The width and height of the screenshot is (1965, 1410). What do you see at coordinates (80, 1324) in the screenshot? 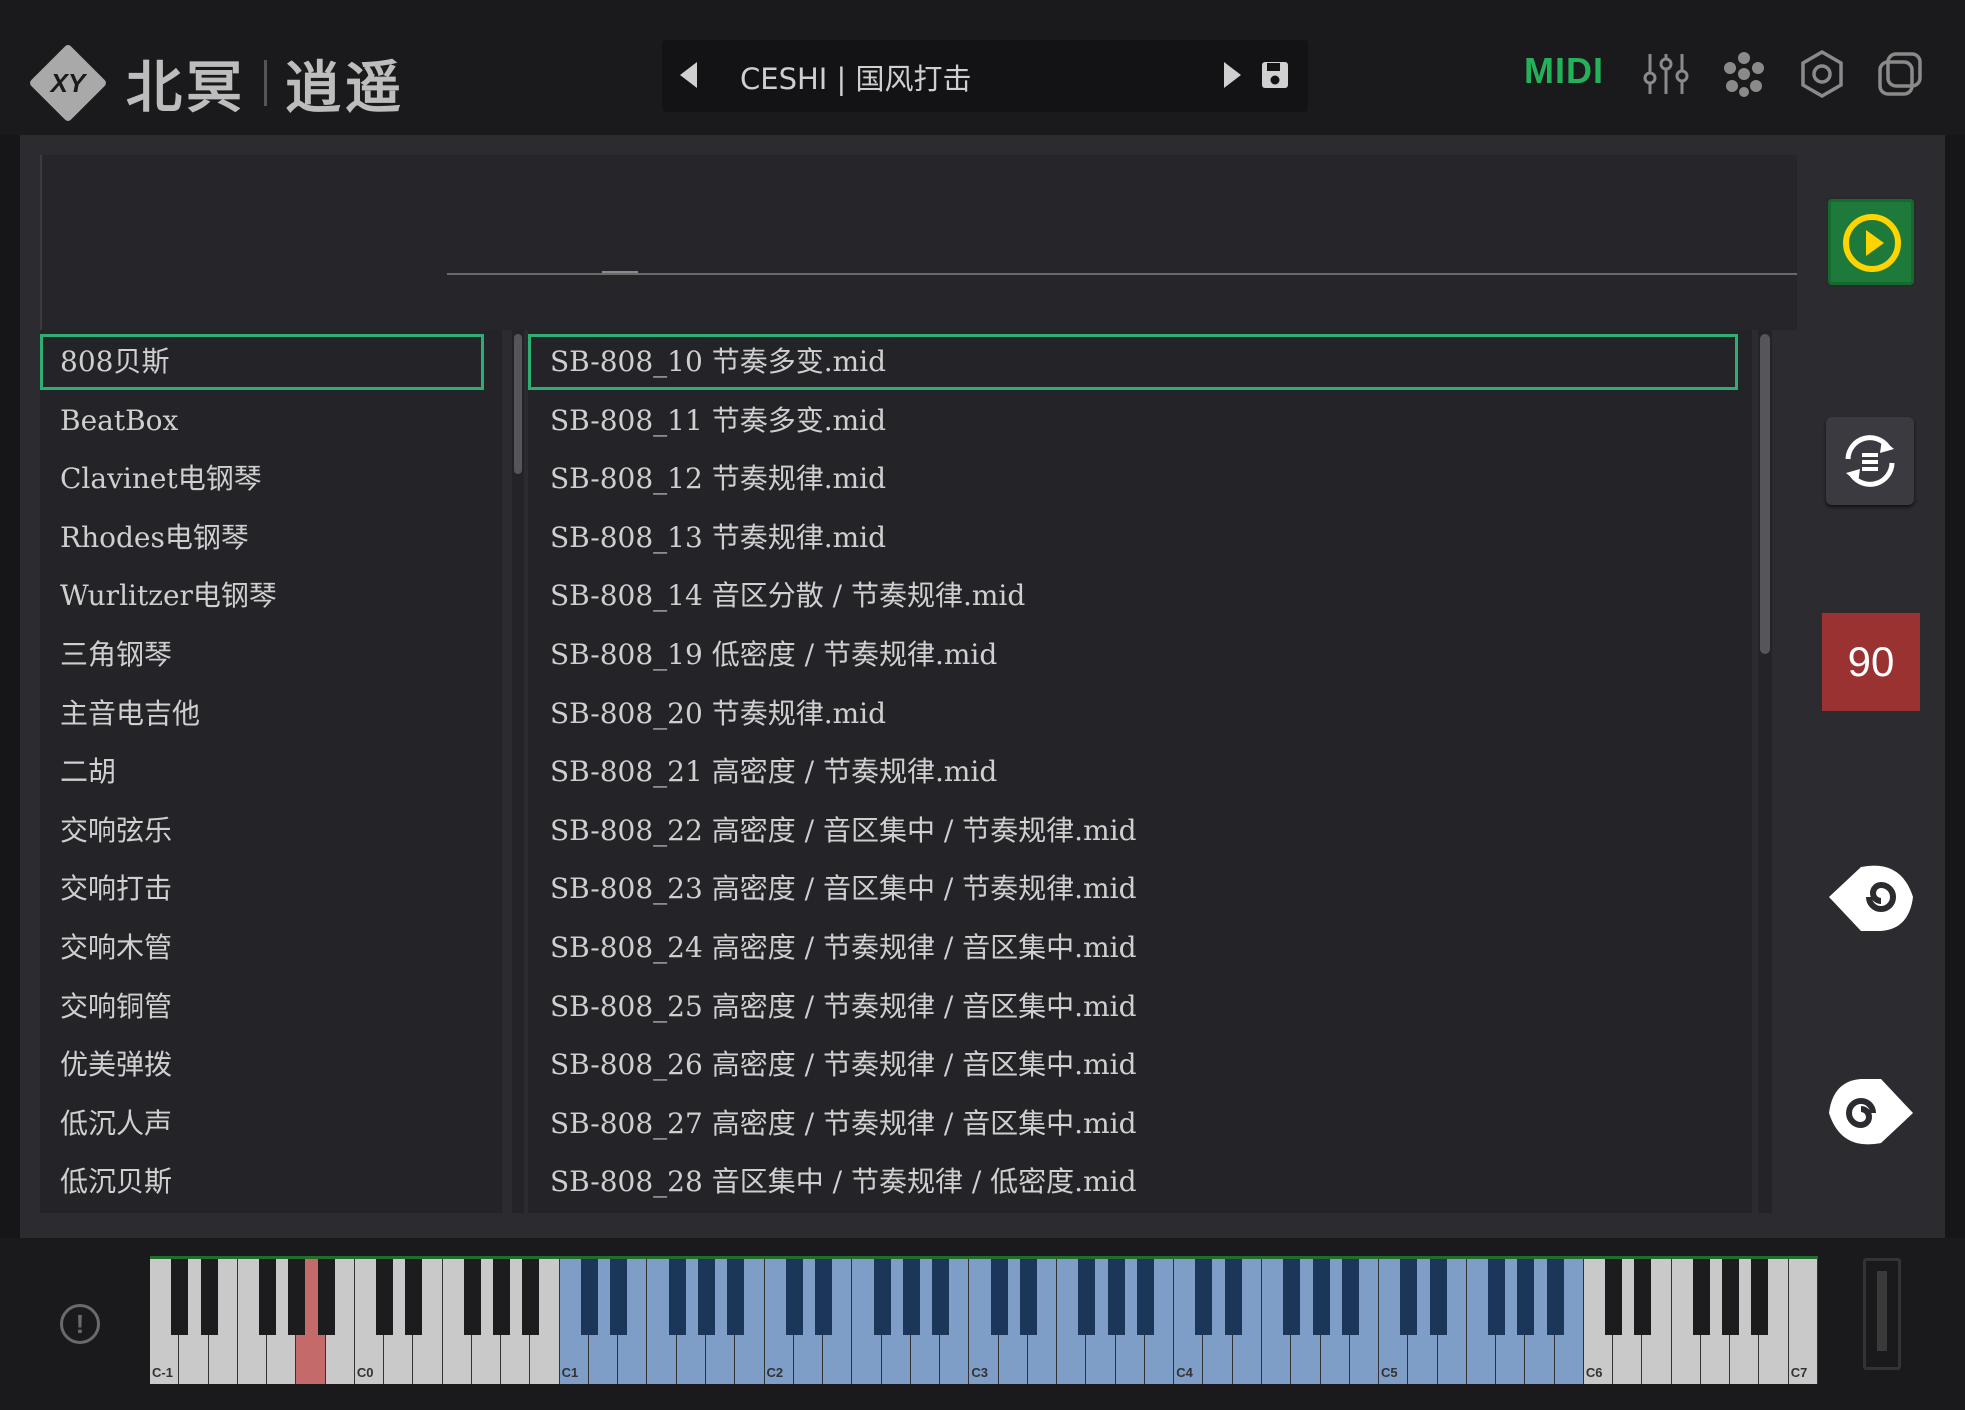
I see `info-icon: !` at bounding box center [80, 1324].